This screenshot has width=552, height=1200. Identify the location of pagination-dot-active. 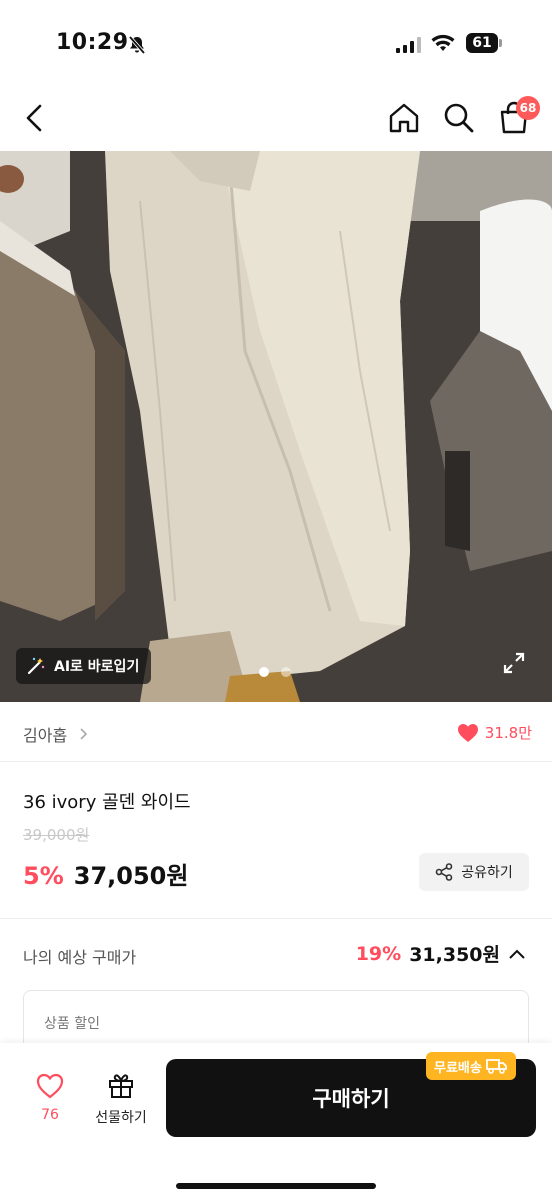
(264, 672).